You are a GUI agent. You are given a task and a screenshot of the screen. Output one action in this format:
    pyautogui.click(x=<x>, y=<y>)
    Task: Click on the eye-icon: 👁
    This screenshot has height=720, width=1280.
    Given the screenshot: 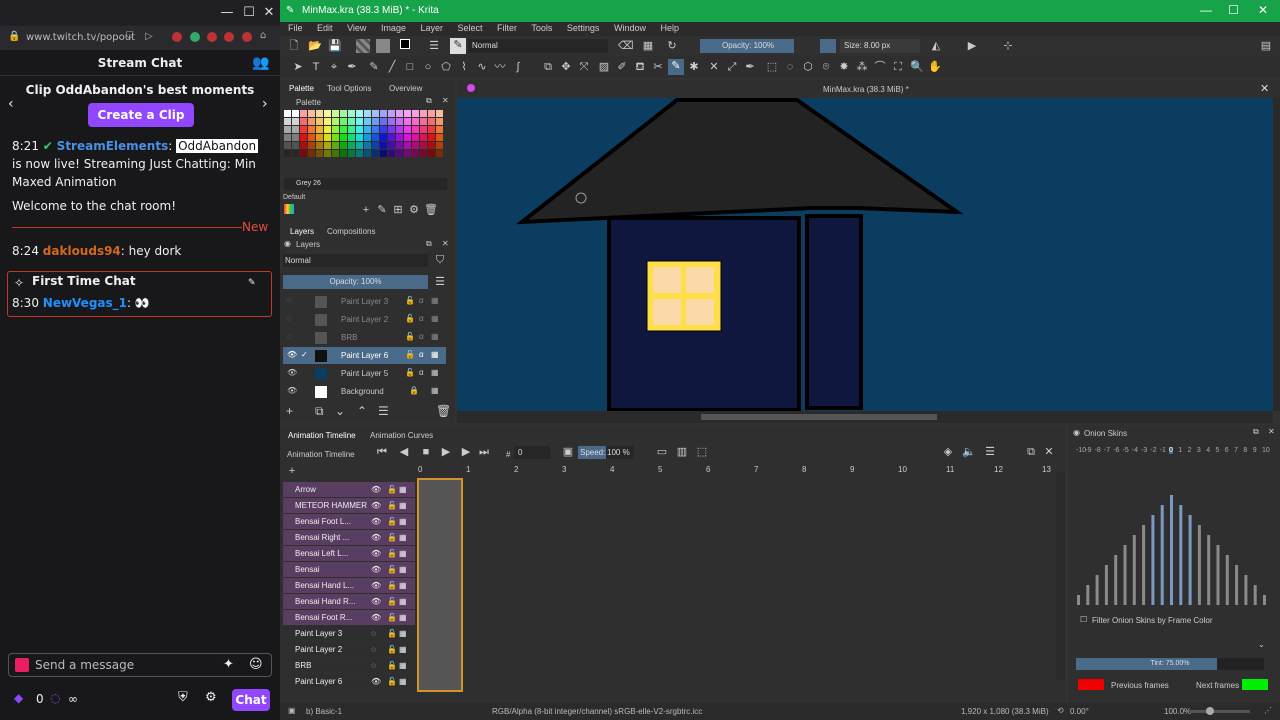 What is the action you would take?
    pyautogui.click(x=292, y=354)
    